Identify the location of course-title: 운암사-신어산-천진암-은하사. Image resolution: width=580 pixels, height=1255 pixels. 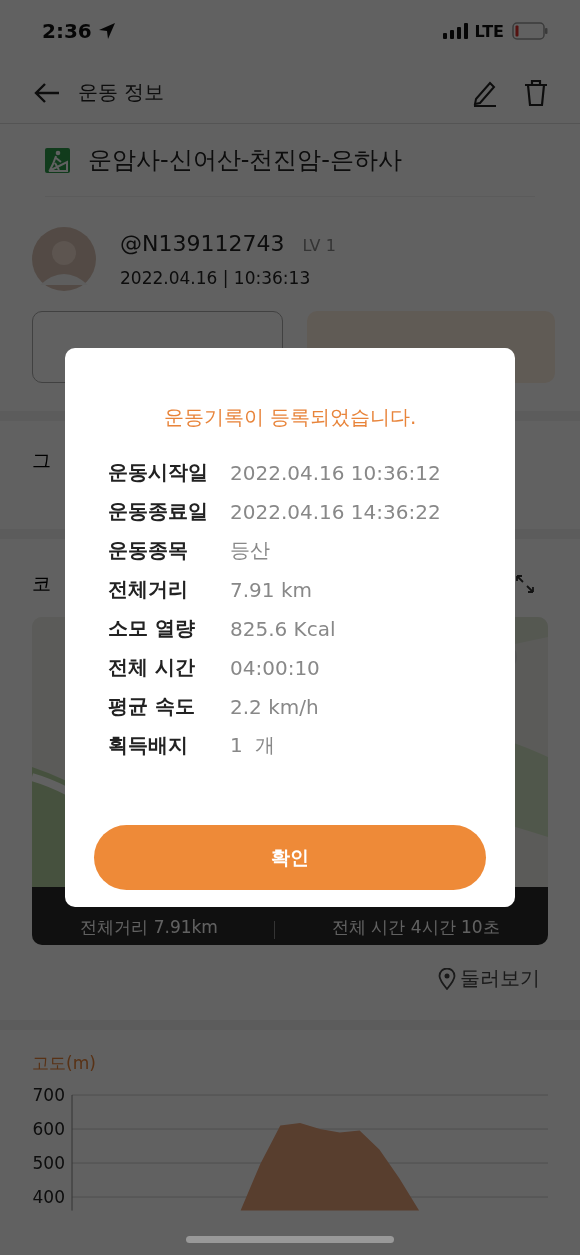
(245, 160).